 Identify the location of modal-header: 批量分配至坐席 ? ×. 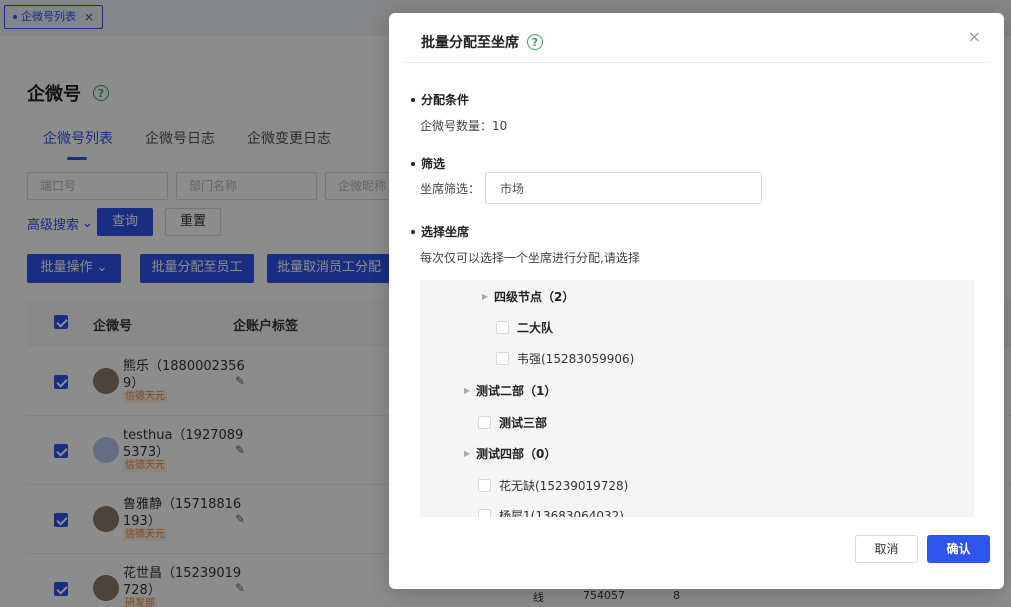
(697, 38).